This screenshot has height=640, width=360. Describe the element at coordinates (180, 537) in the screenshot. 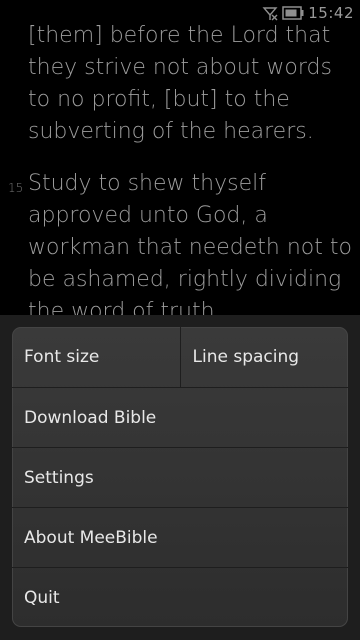

I see `about-item: About MeeBible` at that location.